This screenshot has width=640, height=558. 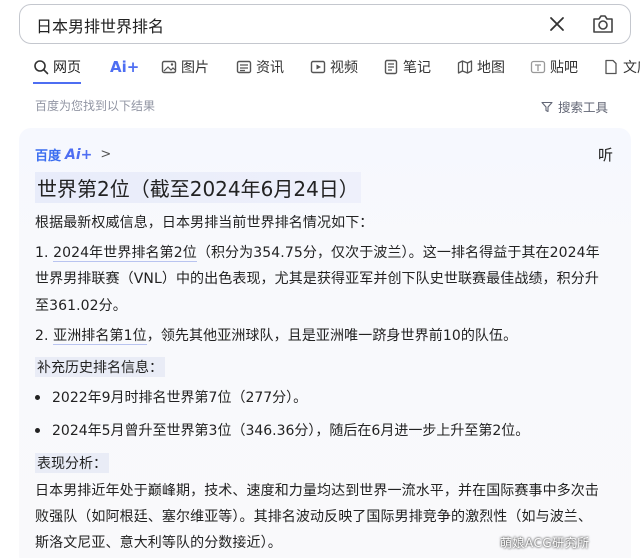 I want to click on analysis-line-2: 败强队（如阿根廷、塞尔维亚等）。其排名波动反映了国际男排竞争的激烈性（如与波兰、, so click(x=313, y=517).